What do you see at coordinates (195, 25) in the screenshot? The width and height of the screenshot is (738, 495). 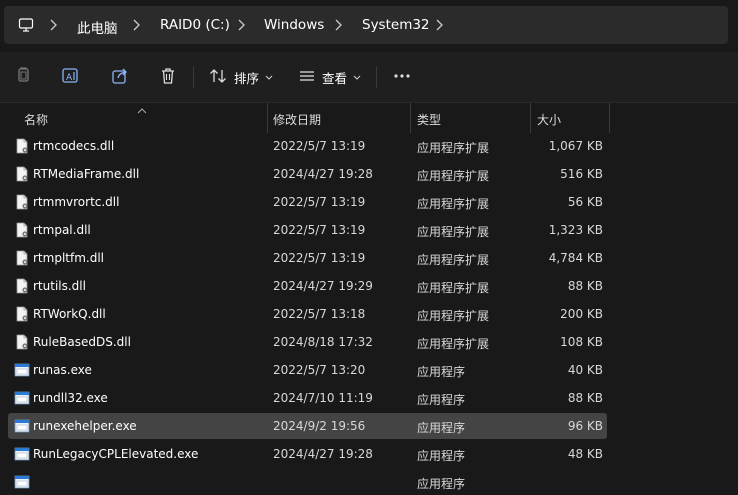 I see `breadcrumb-drive: RAID0 (C:)` at bounding box center [195, 25].